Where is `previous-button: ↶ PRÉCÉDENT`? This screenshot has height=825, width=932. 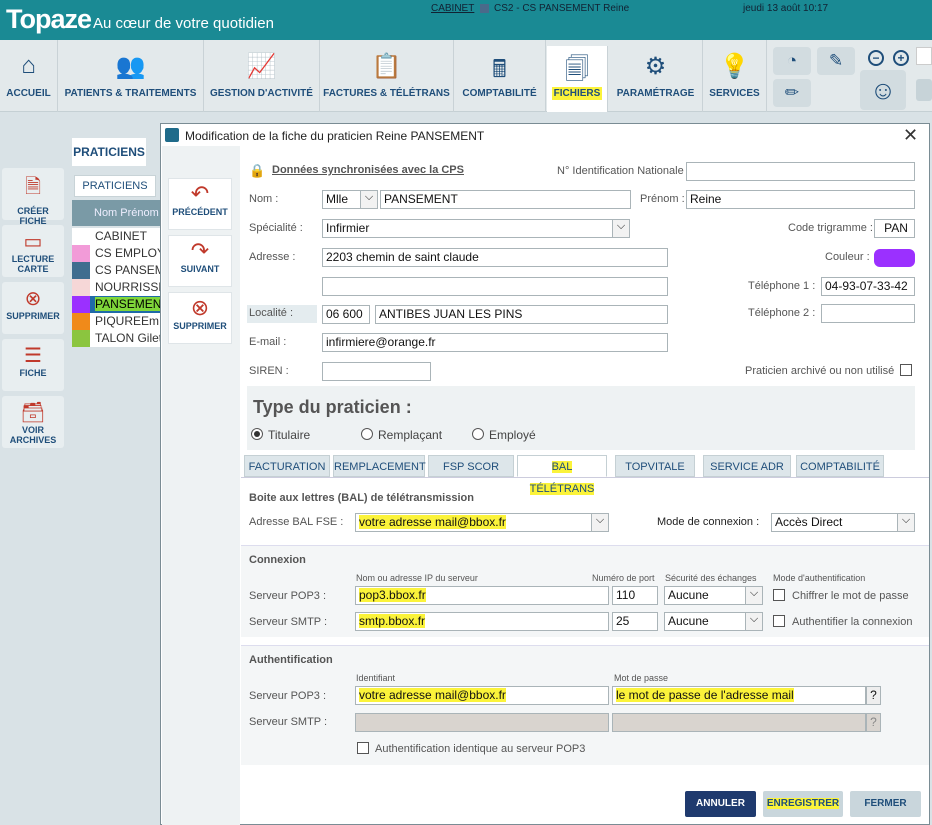 previous-button: ↶ PRÉCÉDENT is located at coordinates (200, 204).